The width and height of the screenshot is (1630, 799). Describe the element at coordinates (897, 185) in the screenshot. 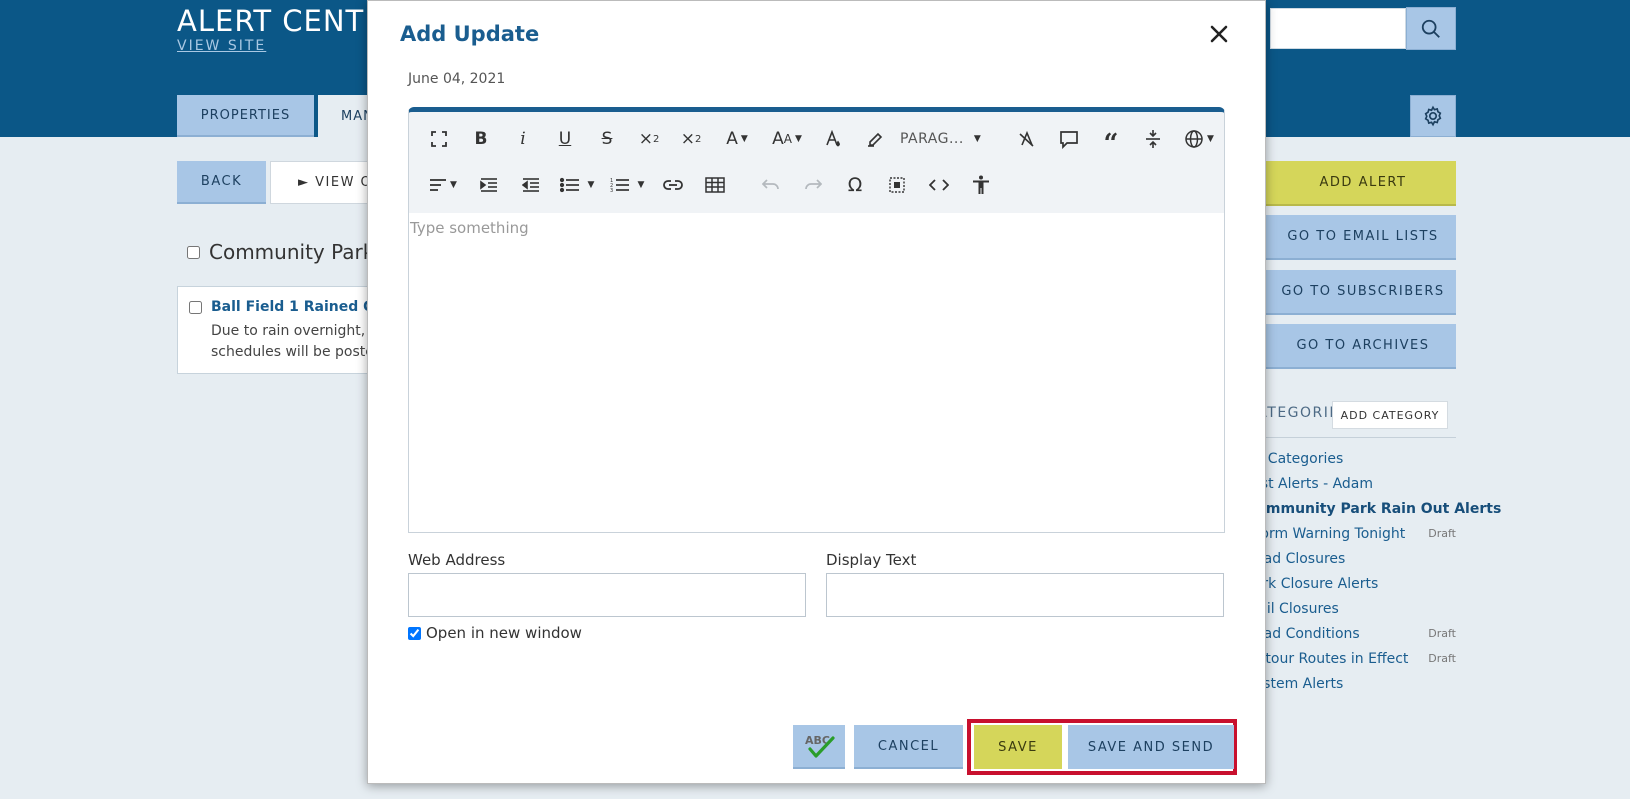

I see `select-all-icon` at that location.